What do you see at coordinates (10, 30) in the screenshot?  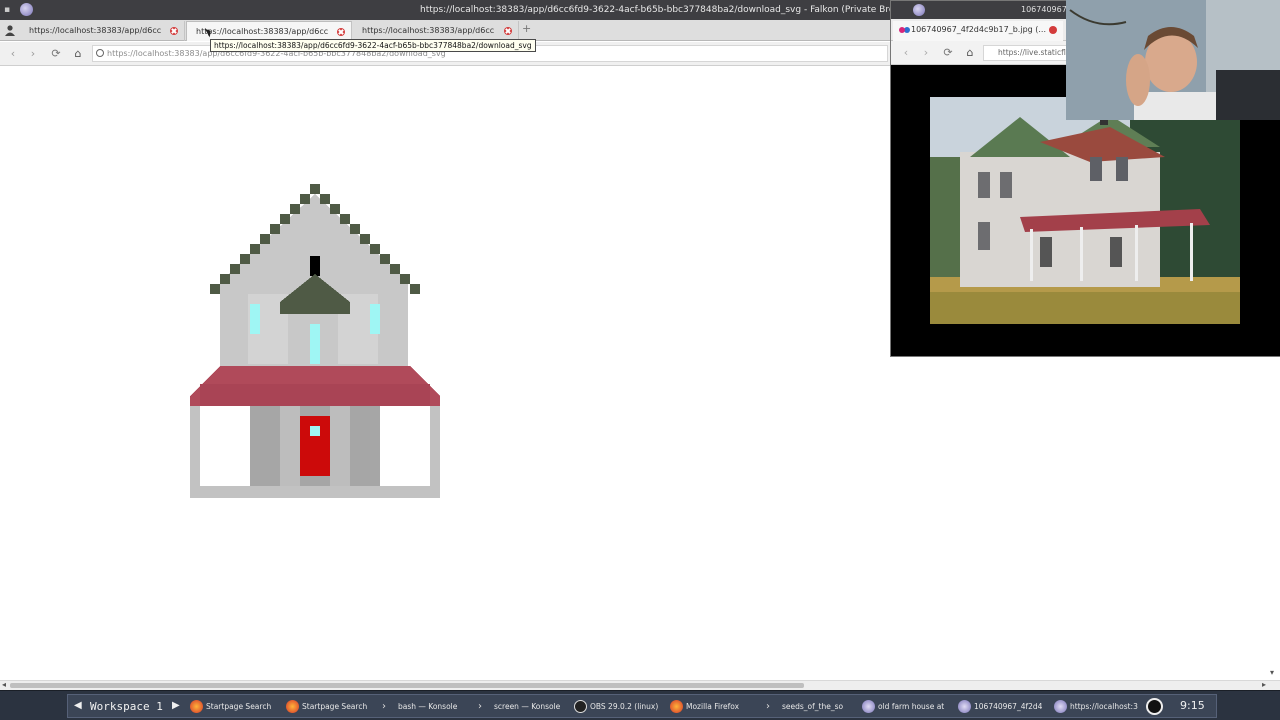 I see `user-profile-icon` at bounding box center [10, 30].